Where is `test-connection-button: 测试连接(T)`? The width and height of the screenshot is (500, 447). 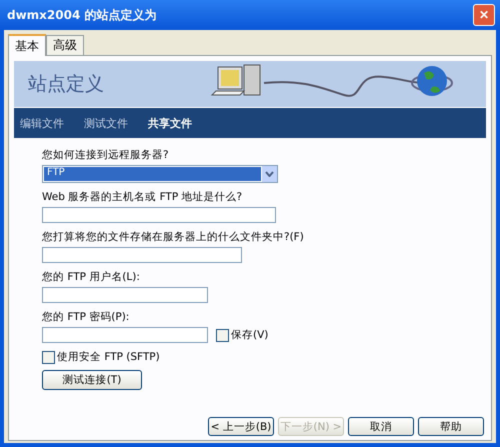 test-connection-button: 测试连接(T) is located at coordinates (92, 380).